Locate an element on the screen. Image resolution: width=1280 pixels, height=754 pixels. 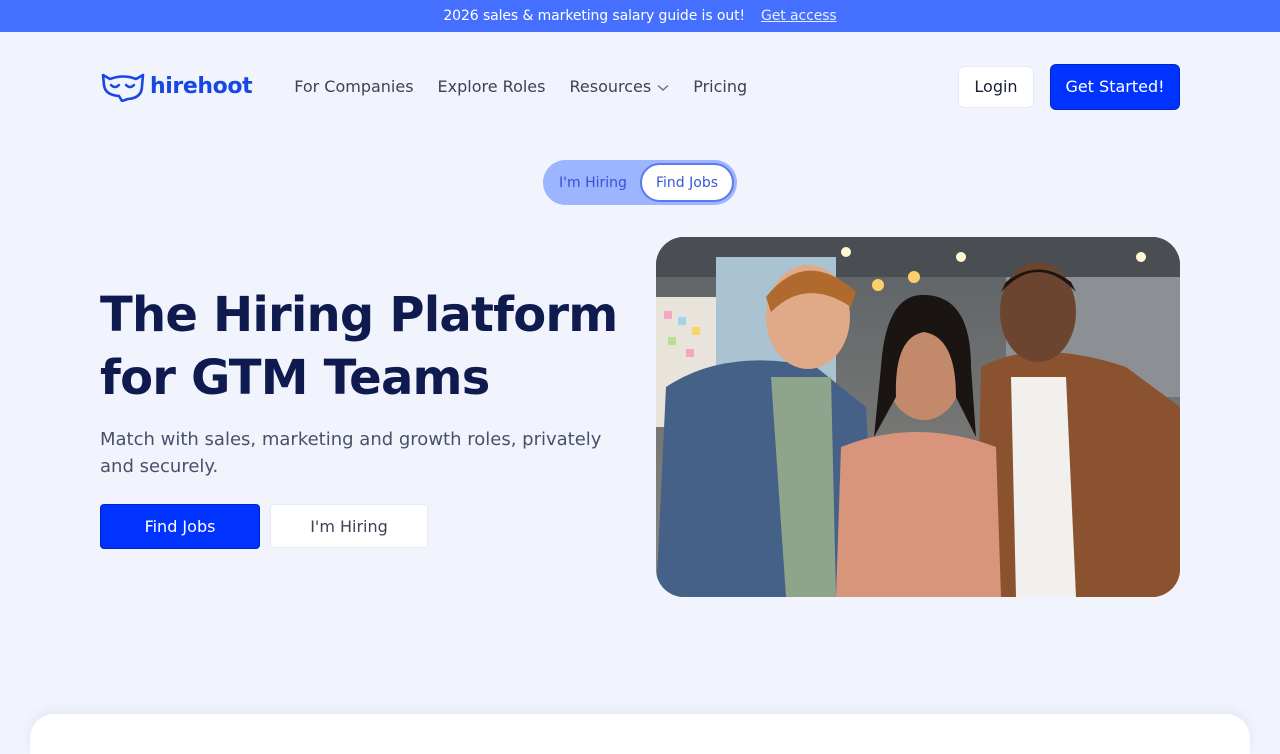
nav-item-label: For Companies is located at coordinates (354, 86).